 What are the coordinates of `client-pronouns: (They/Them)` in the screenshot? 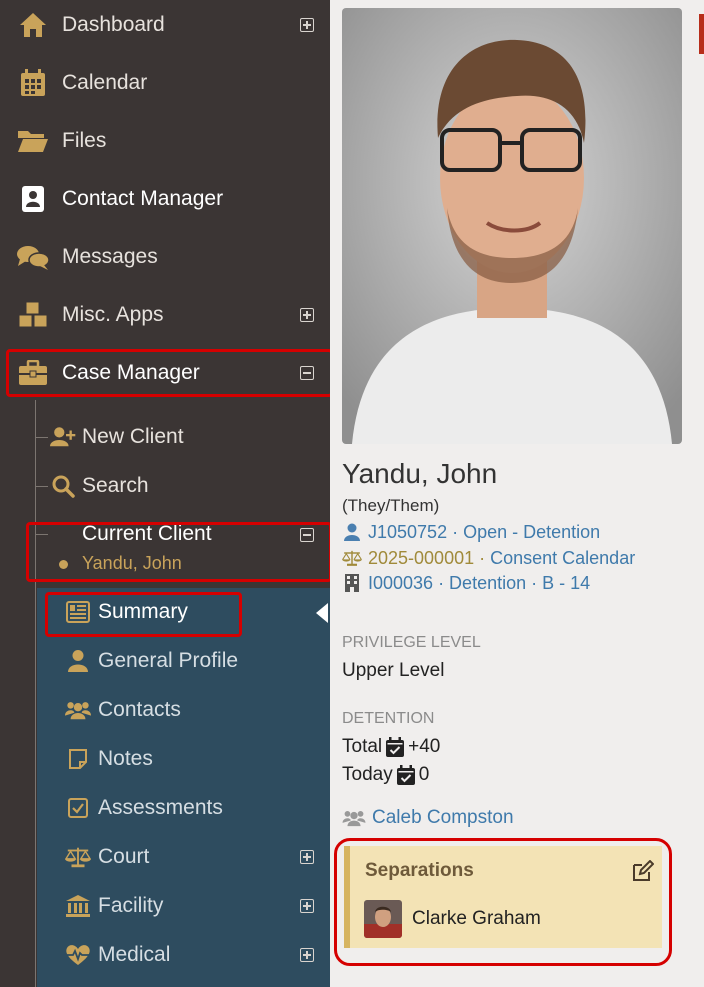 It's located at (391, 505).